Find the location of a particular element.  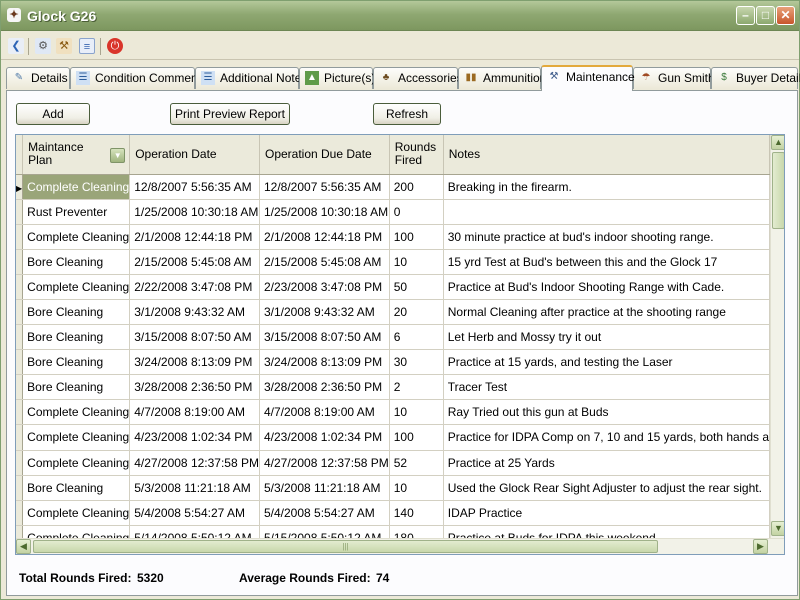

settings-icon: ⚙ is located at coordinates (43, 46).